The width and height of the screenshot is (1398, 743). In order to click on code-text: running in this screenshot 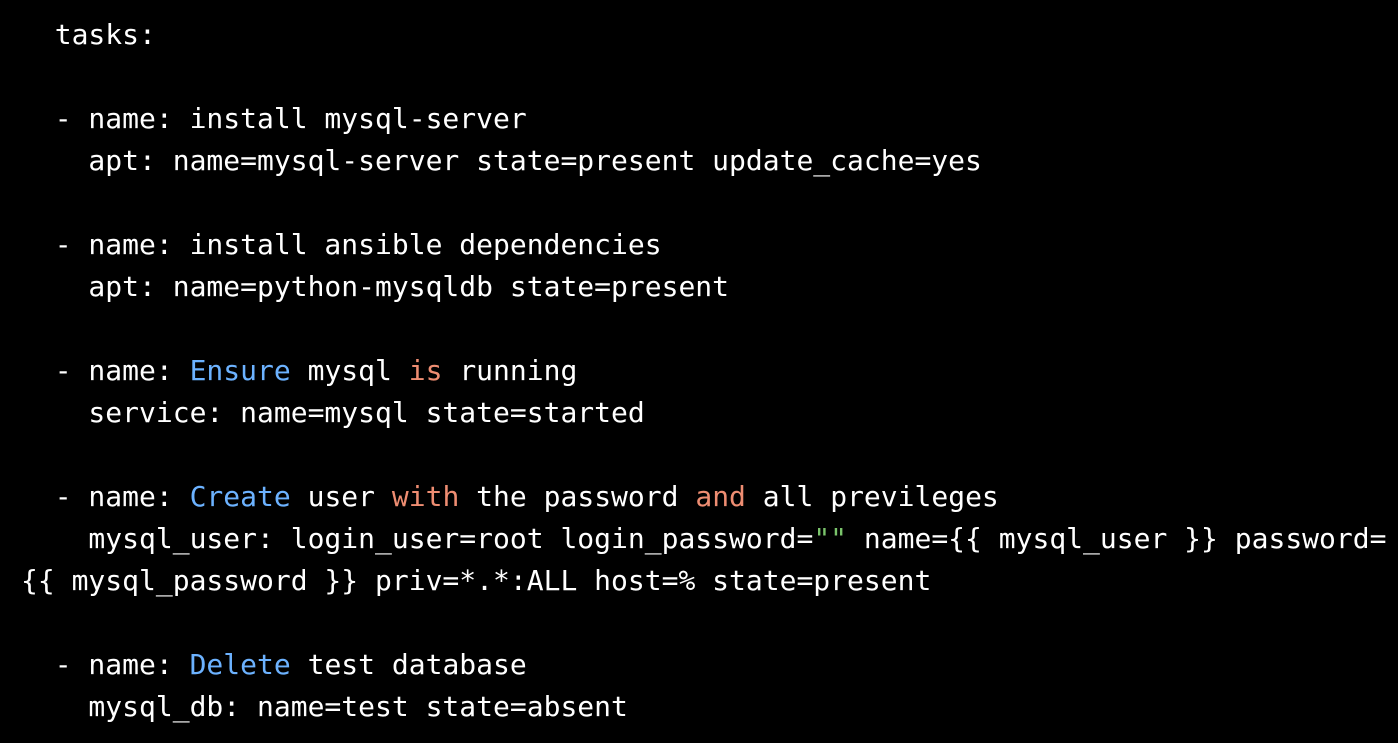, I will do `click(510, 370)`.